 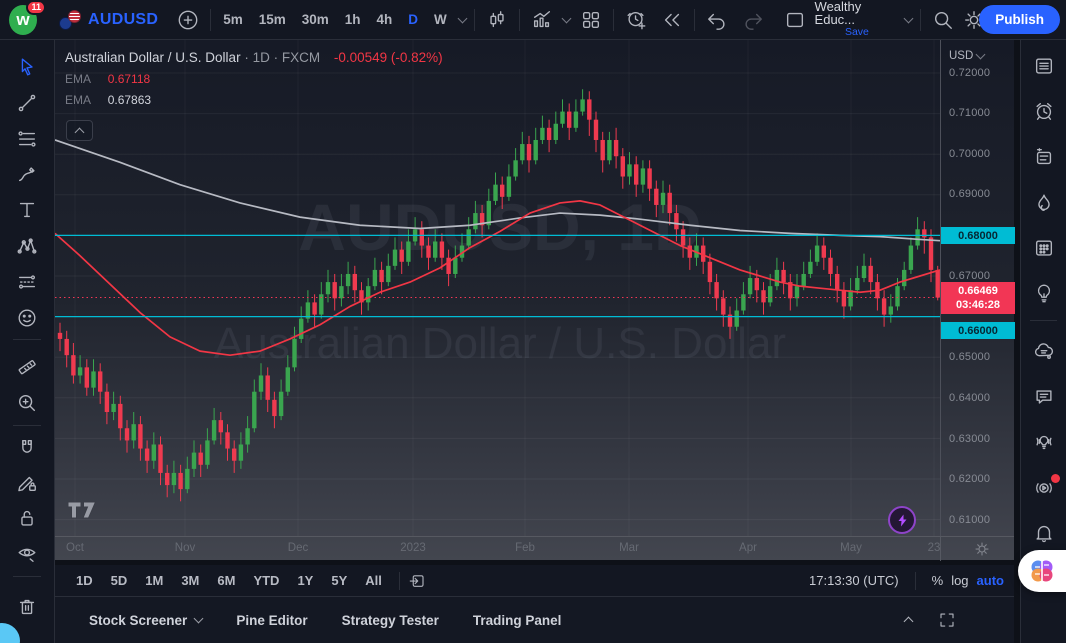 I want to click on sidebar-ideas, so click(x=1044, y=293).